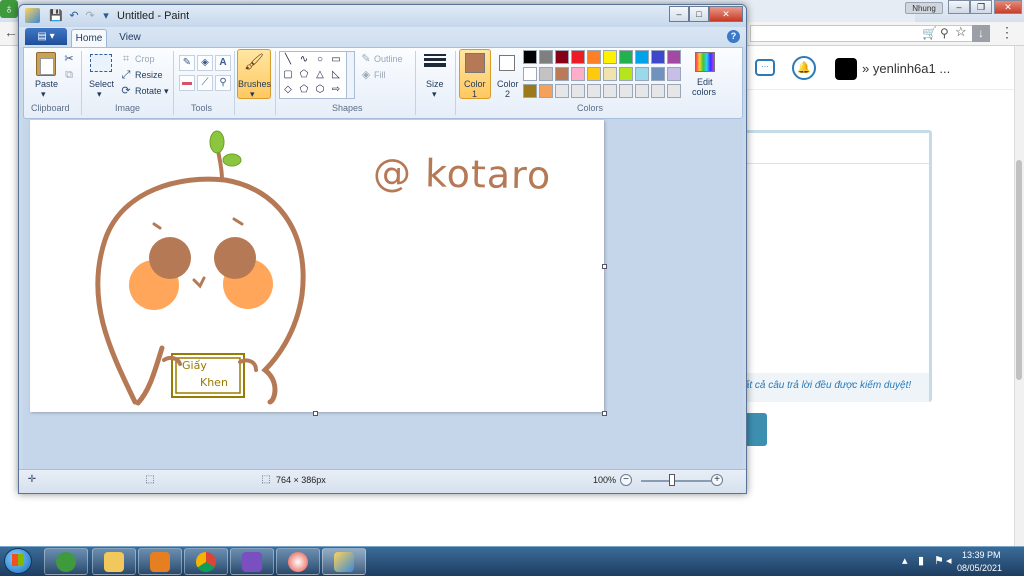 This screenshot has width=1024, height=576. Describe the element at coordinates (388, 59) in the screenshot. I see `outline-label: Outline` at that location.